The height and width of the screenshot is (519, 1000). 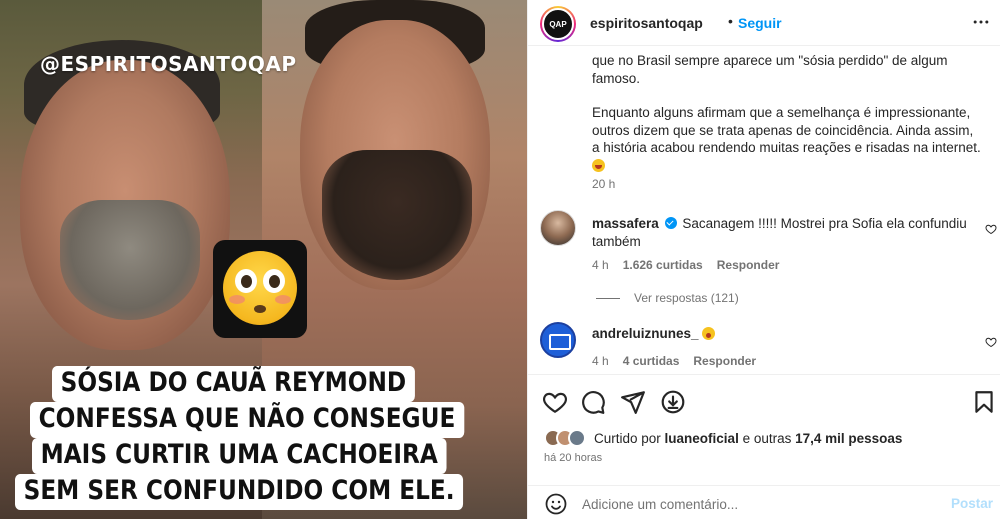 I want to click on comment-username: massafera, so click(x=625, y=223).